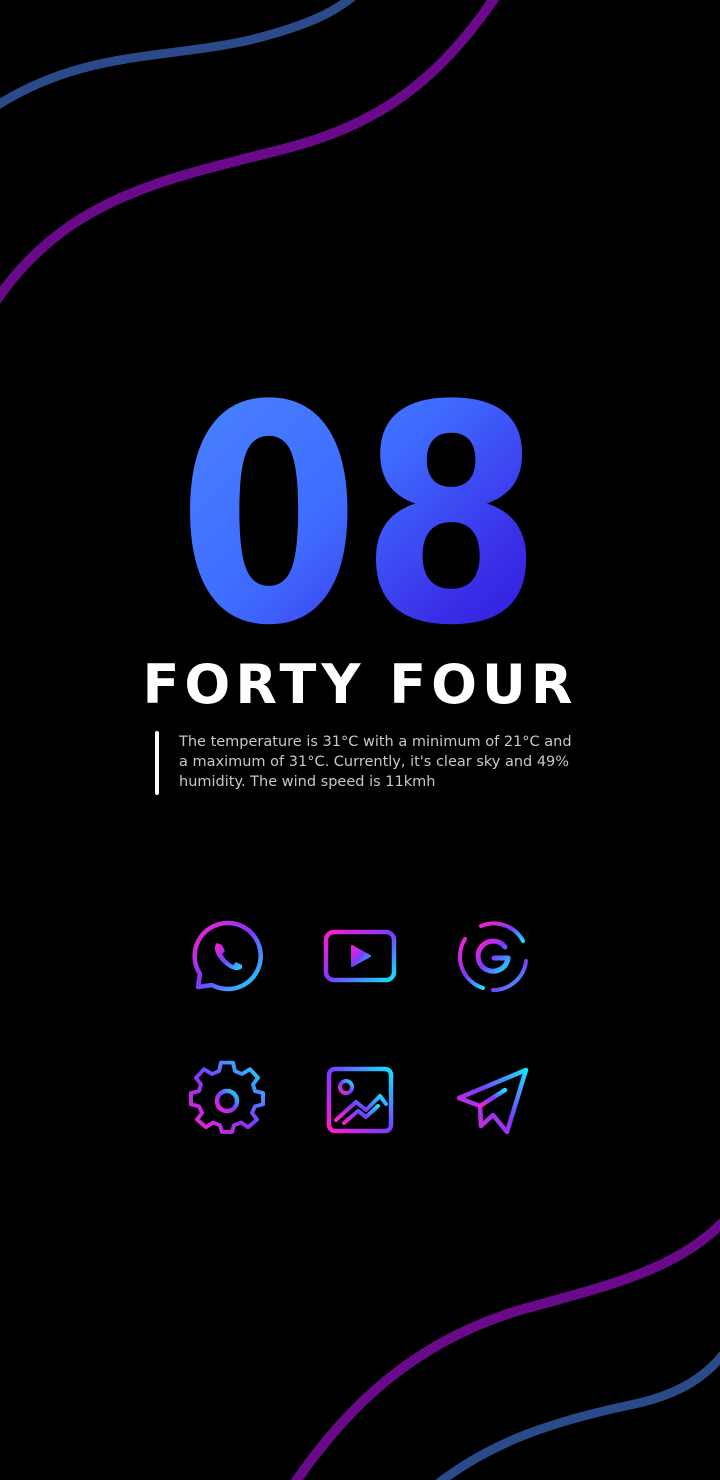  I want to click on app-gallery, so click(360, 1100).